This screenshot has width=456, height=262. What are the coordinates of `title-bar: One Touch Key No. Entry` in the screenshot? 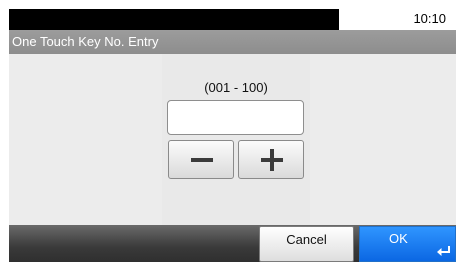 It's located at (232, 42).